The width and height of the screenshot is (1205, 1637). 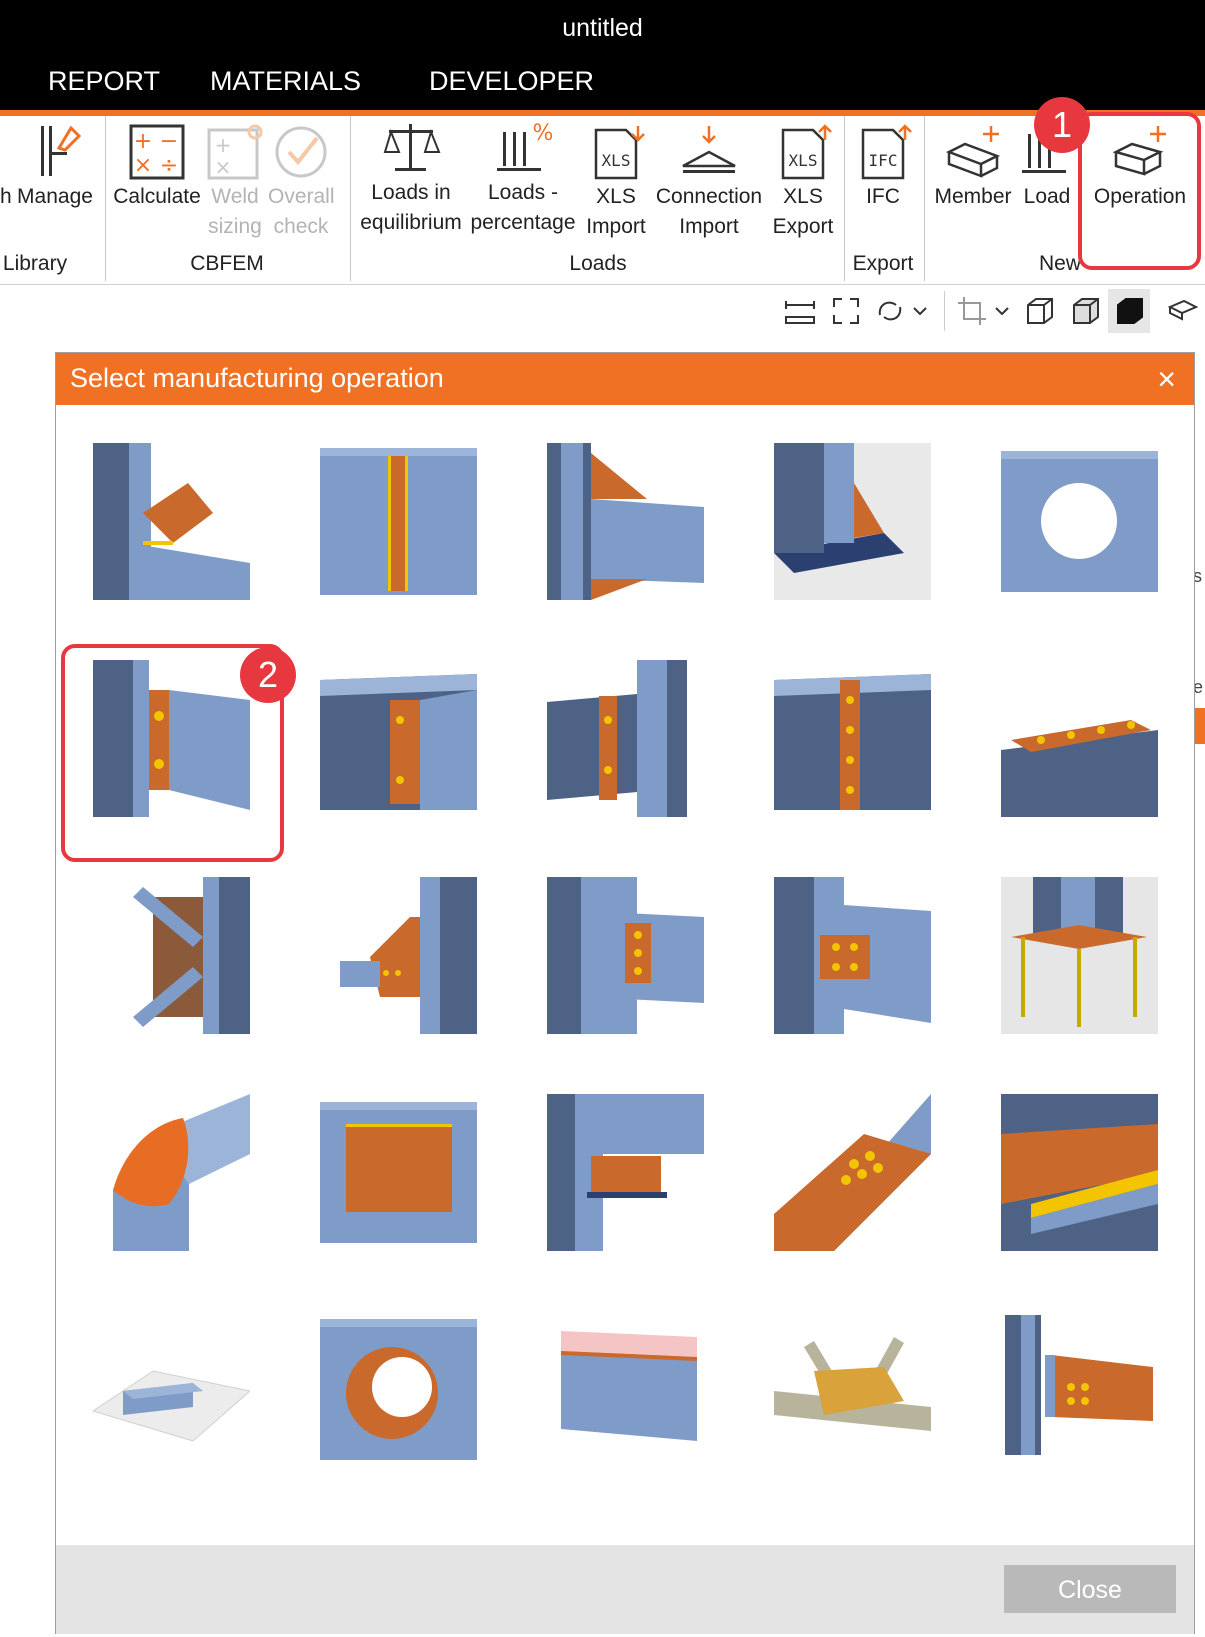 What do you see at coordinates (616, 182) in the screenshot?
I see `xls-import-button: XLS XLS Import` at bounding box center [616, 182].